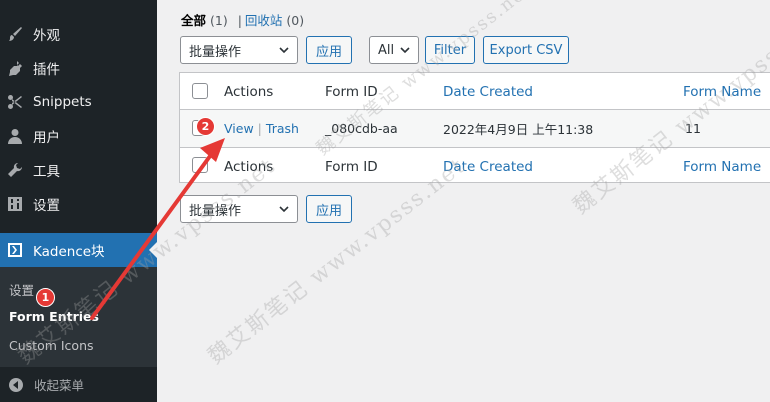 This screenshot has width=770, height=402. What do you see at coordinates (21, 289) in the screenshot?
I see `submenu-item-settings: 设置` at bounding box center [21, 289].